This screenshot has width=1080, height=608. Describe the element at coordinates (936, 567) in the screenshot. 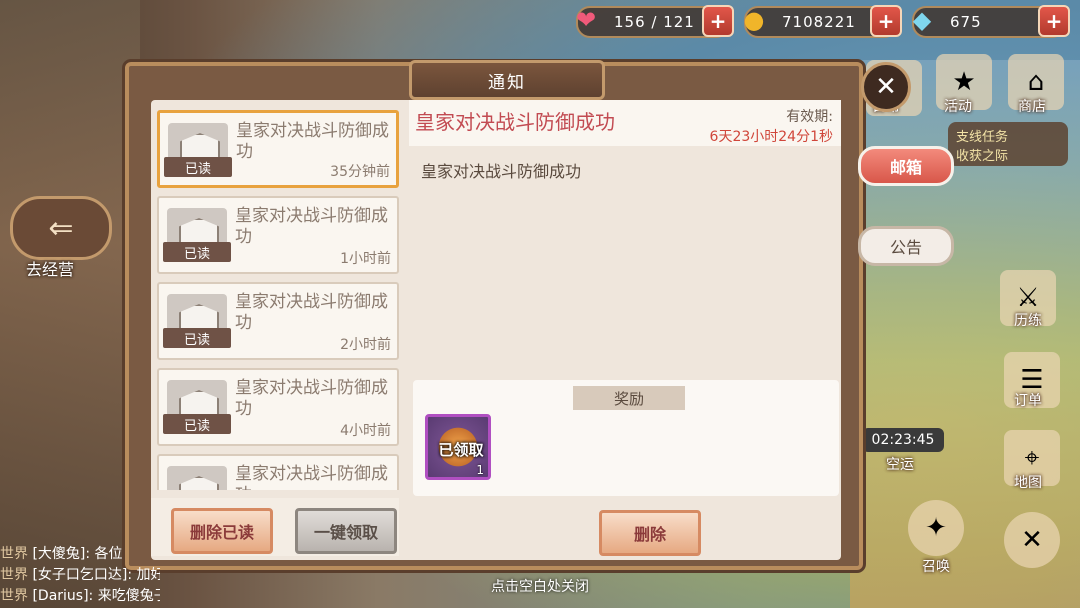

I see `summon-label: 召唤` at that location.